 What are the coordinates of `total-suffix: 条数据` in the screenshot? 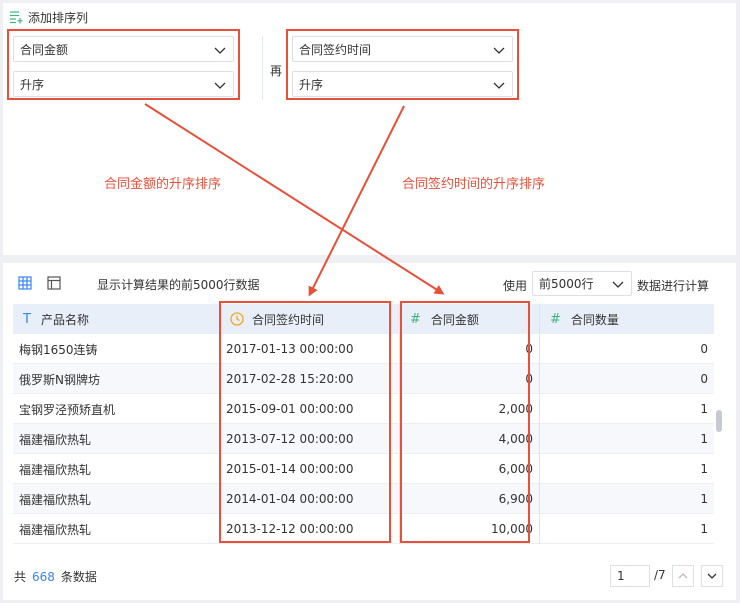 It's located at (78, 577).